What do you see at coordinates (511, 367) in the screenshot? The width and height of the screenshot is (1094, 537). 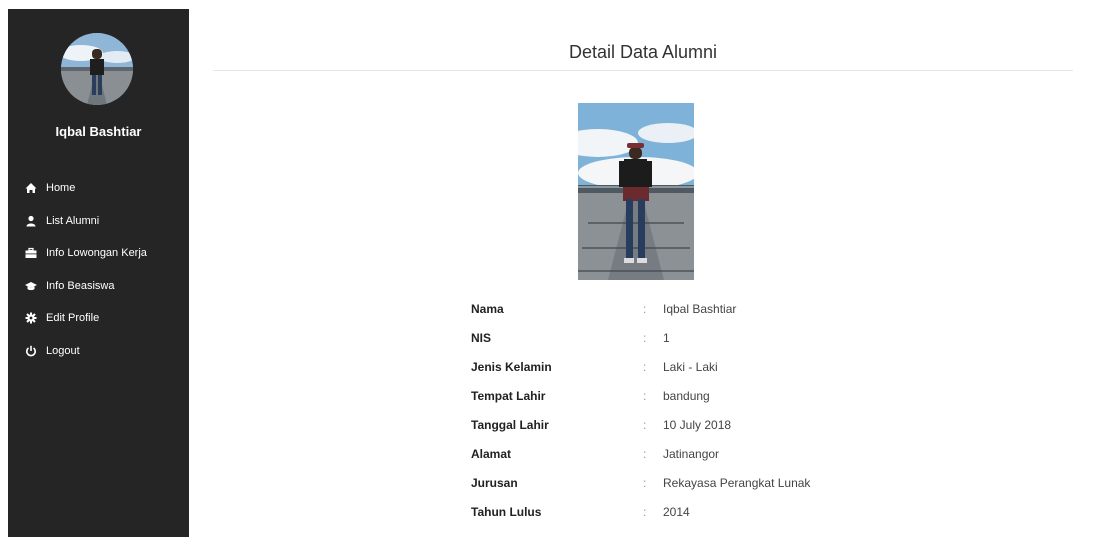 I see `detail-label: Jenis Kelamin` at bounding box center [511, 367].